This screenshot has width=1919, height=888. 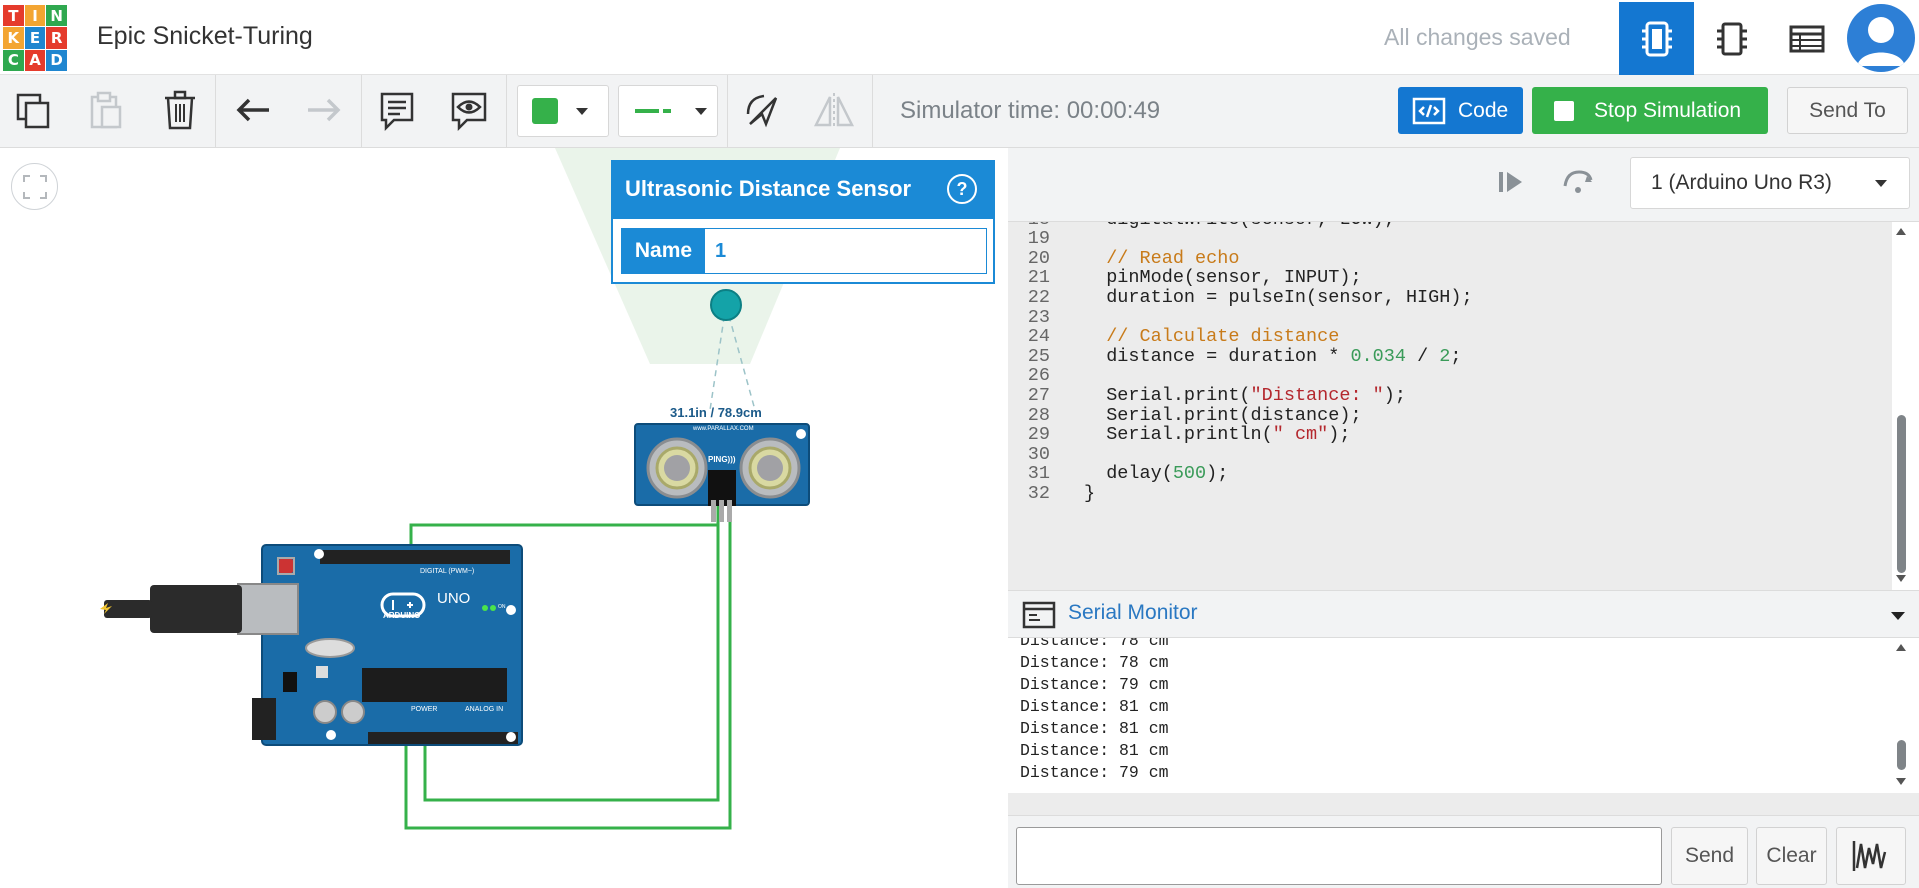 I want to click on code-line: 32}, so click(x=1450, y=493).